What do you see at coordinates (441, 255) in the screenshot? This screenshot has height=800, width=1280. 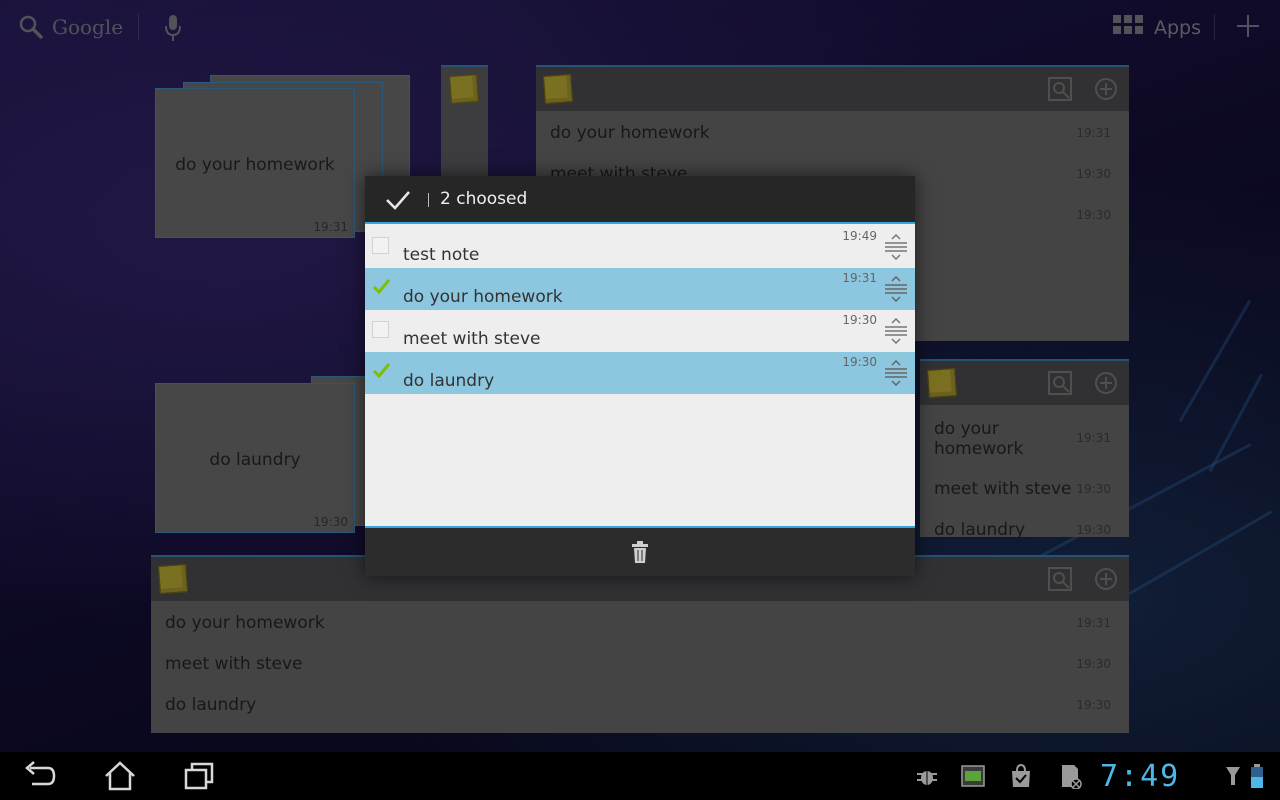 I see `note-title: test note` at bounding box center [441, 255].